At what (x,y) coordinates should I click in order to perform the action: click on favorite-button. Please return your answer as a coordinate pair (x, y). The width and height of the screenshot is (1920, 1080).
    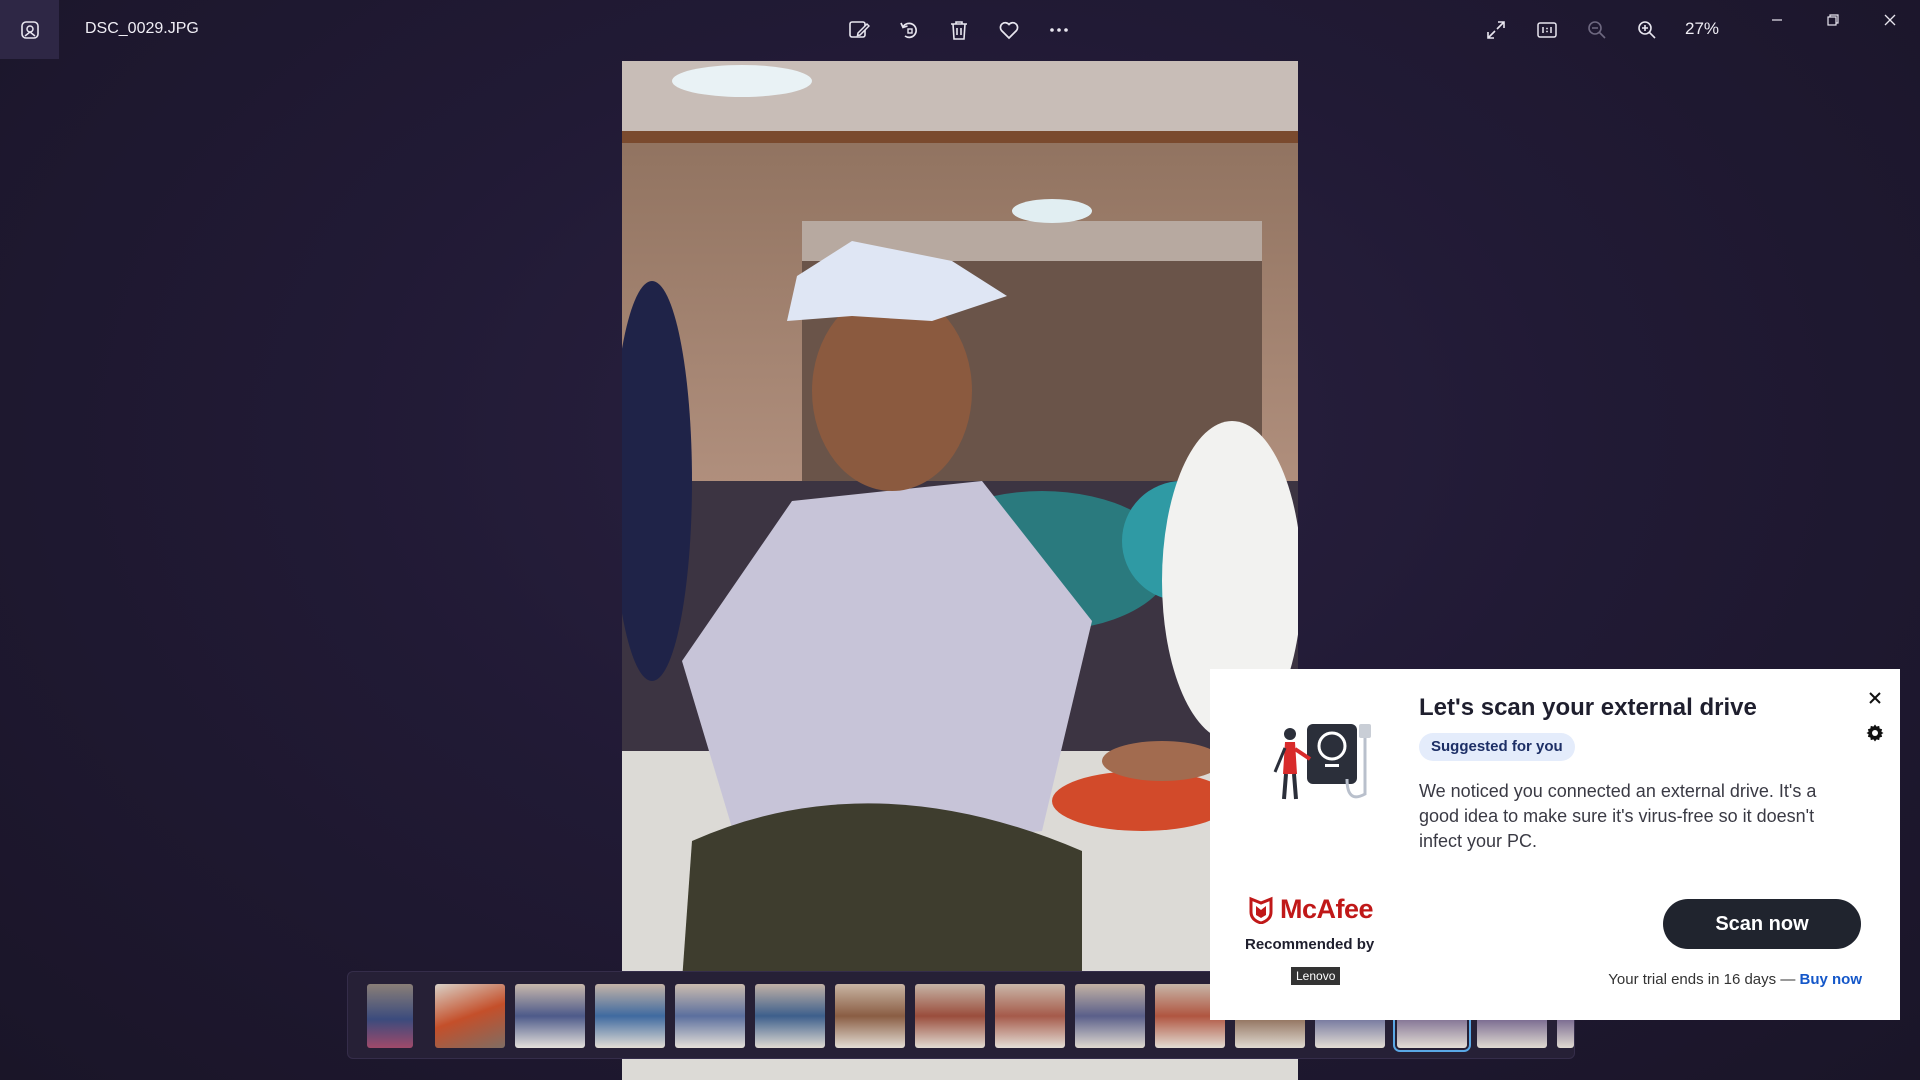
    Looking at the image, I should click on (1009, 30).